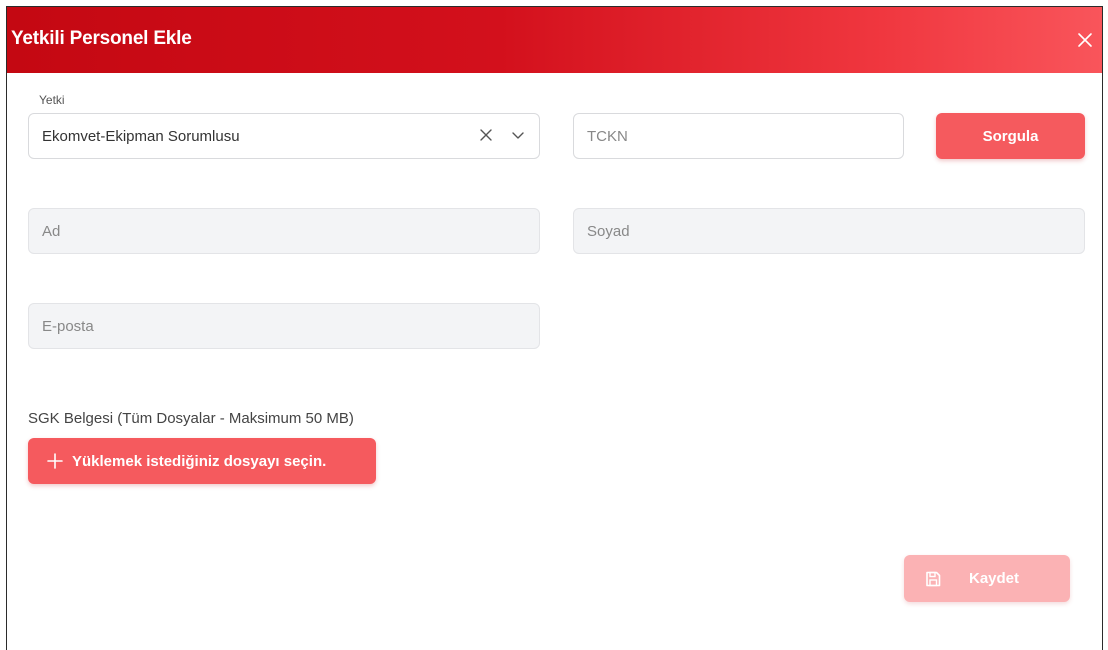 The width and height of the screenshot is (1108, 650). What do you see at coordinates (994, 578) in the screenshot?
I see `save-button-label: Kaydet` at bounding box center [994, 578].